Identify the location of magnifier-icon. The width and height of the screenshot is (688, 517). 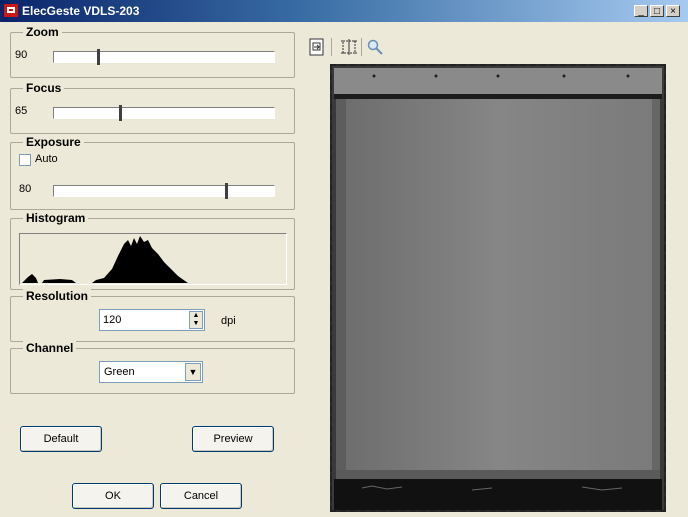
(375, 47).